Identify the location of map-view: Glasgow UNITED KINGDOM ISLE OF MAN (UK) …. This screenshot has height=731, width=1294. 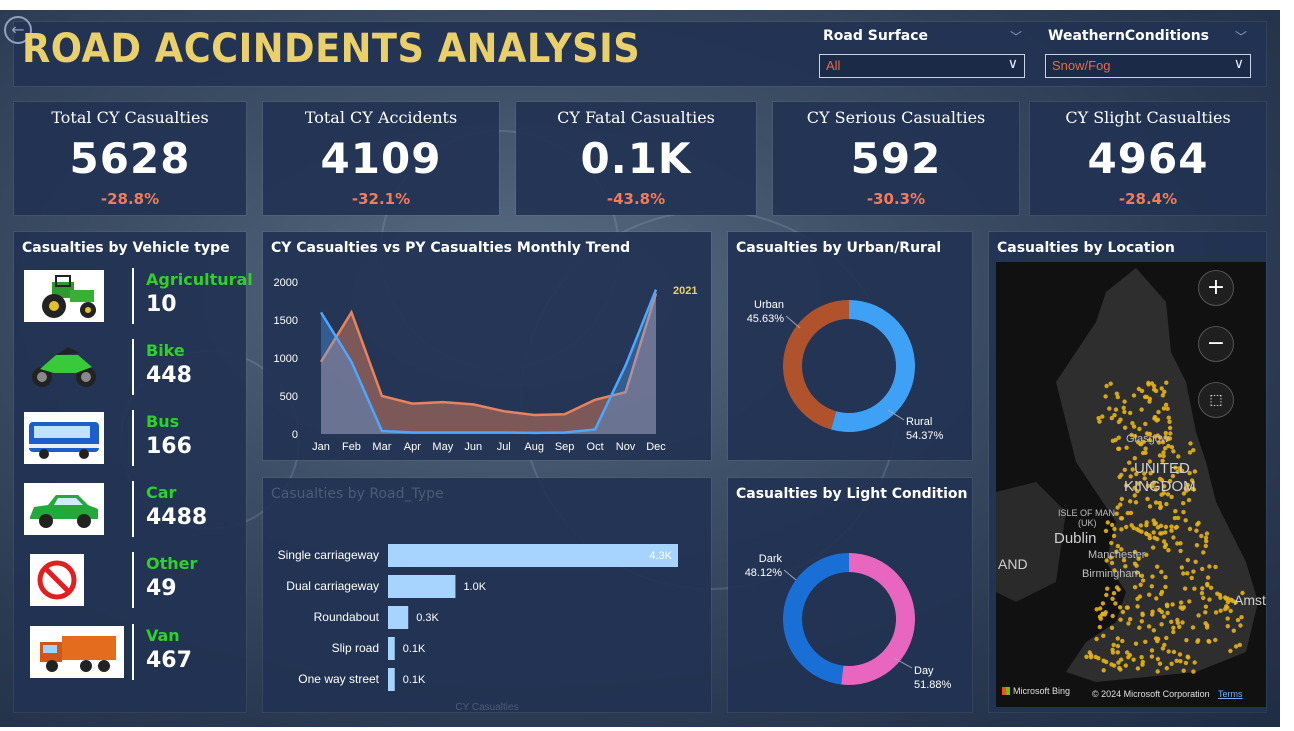
(1131, 484).